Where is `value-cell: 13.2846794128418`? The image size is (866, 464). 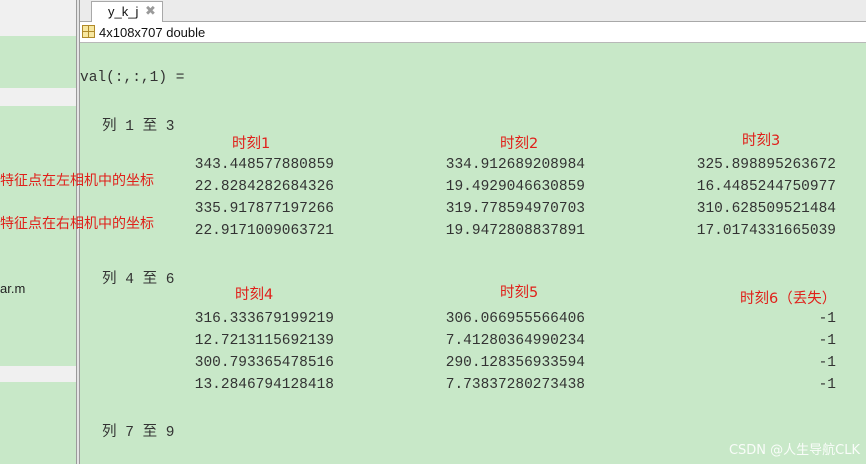
value-cell: 13.2846794128418 is located at coordinates (264, 385).